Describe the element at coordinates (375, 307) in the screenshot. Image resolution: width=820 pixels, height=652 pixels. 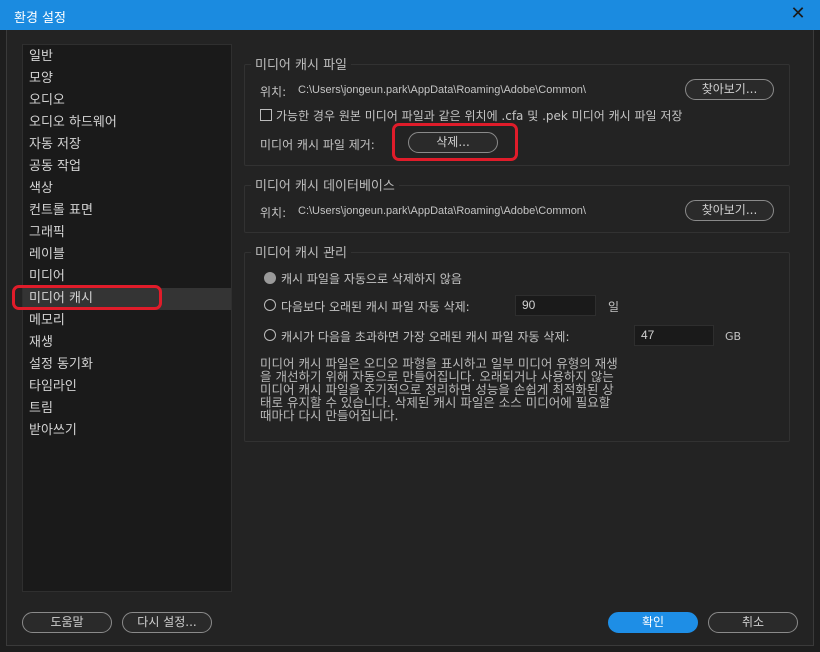
I see `radio-delete-older-than-label: 다음보다 오래된 캐시 파일 자동 삭제:` at that location.